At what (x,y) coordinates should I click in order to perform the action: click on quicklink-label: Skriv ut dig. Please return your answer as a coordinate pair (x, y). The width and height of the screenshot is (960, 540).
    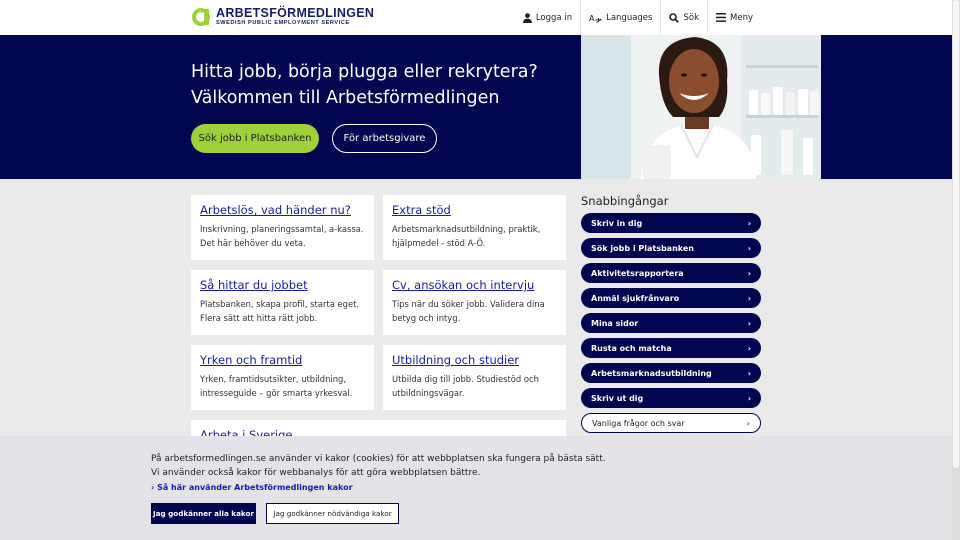
    Looking at the image, I should click on (617, 398).